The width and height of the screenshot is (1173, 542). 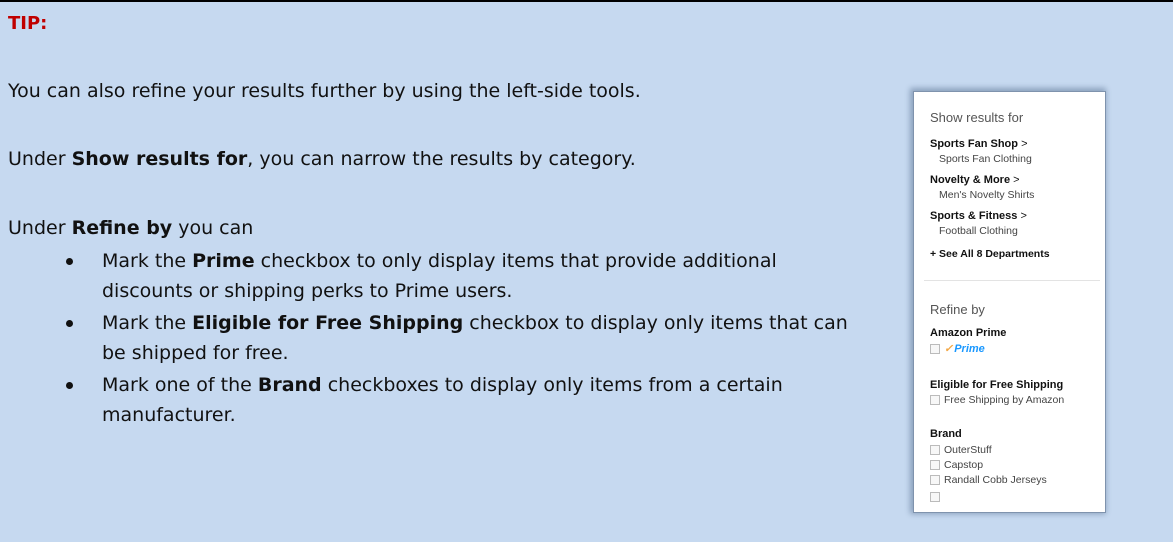 What do you see at coordinates (974, 144) in the screenshot?
I see `department-name: Sports Fan Shop` at bounding box center [974, 144].